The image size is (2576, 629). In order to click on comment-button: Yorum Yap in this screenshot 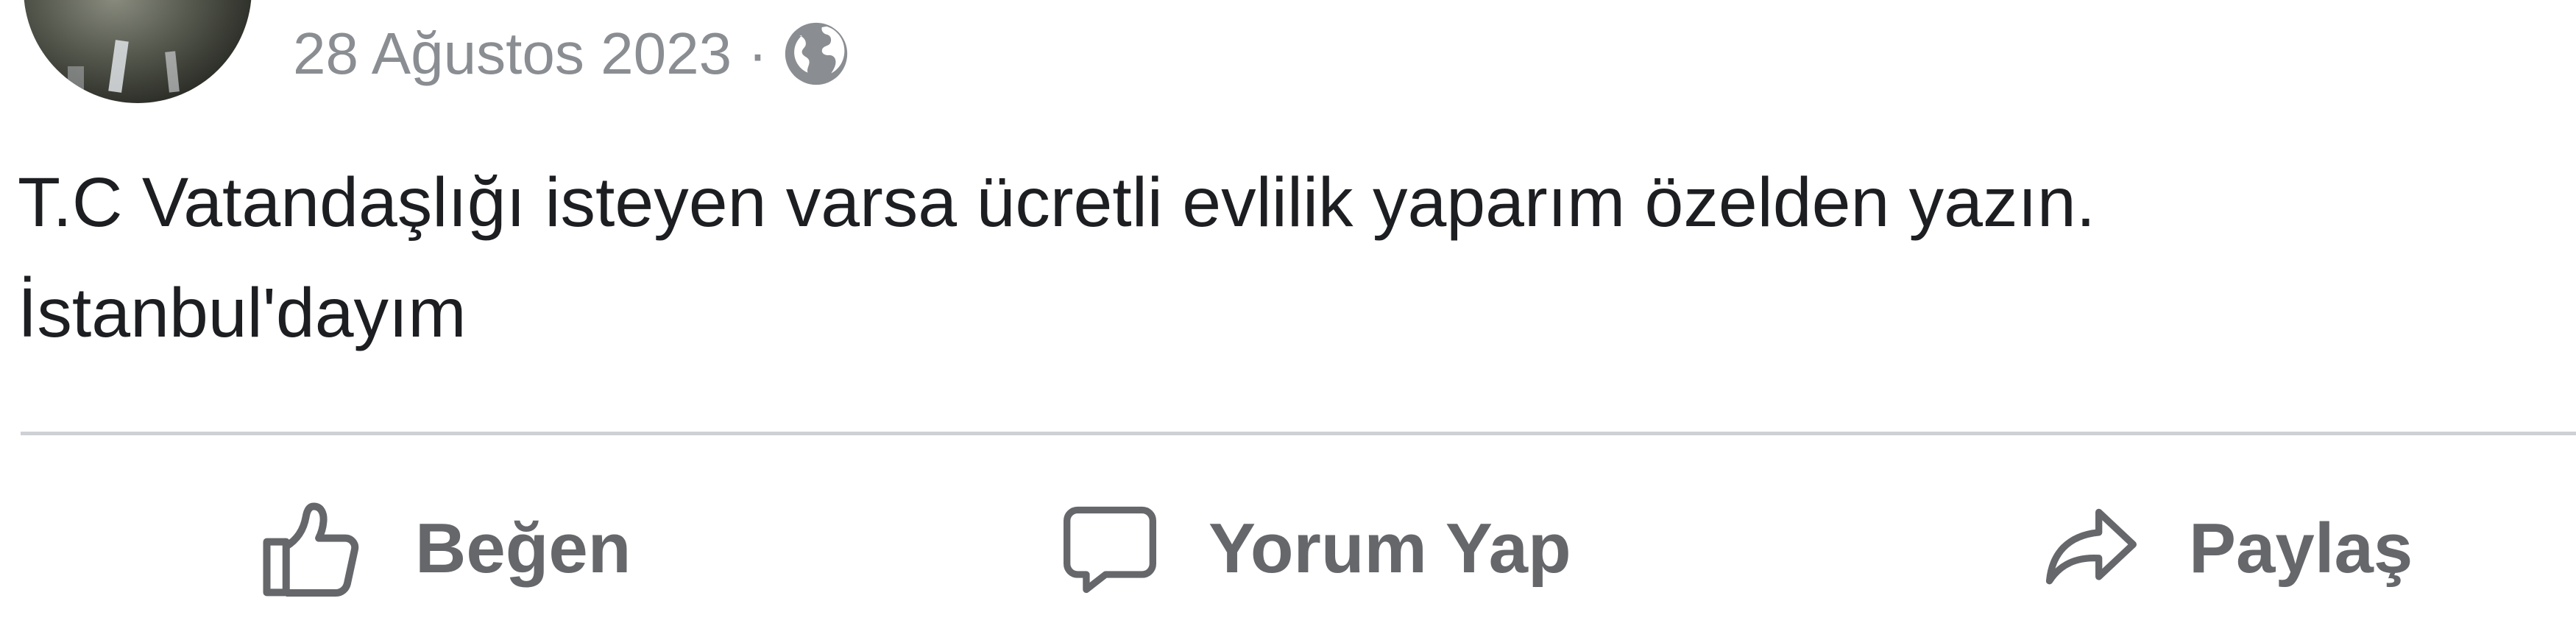, I will do `click(1314, 548)`.